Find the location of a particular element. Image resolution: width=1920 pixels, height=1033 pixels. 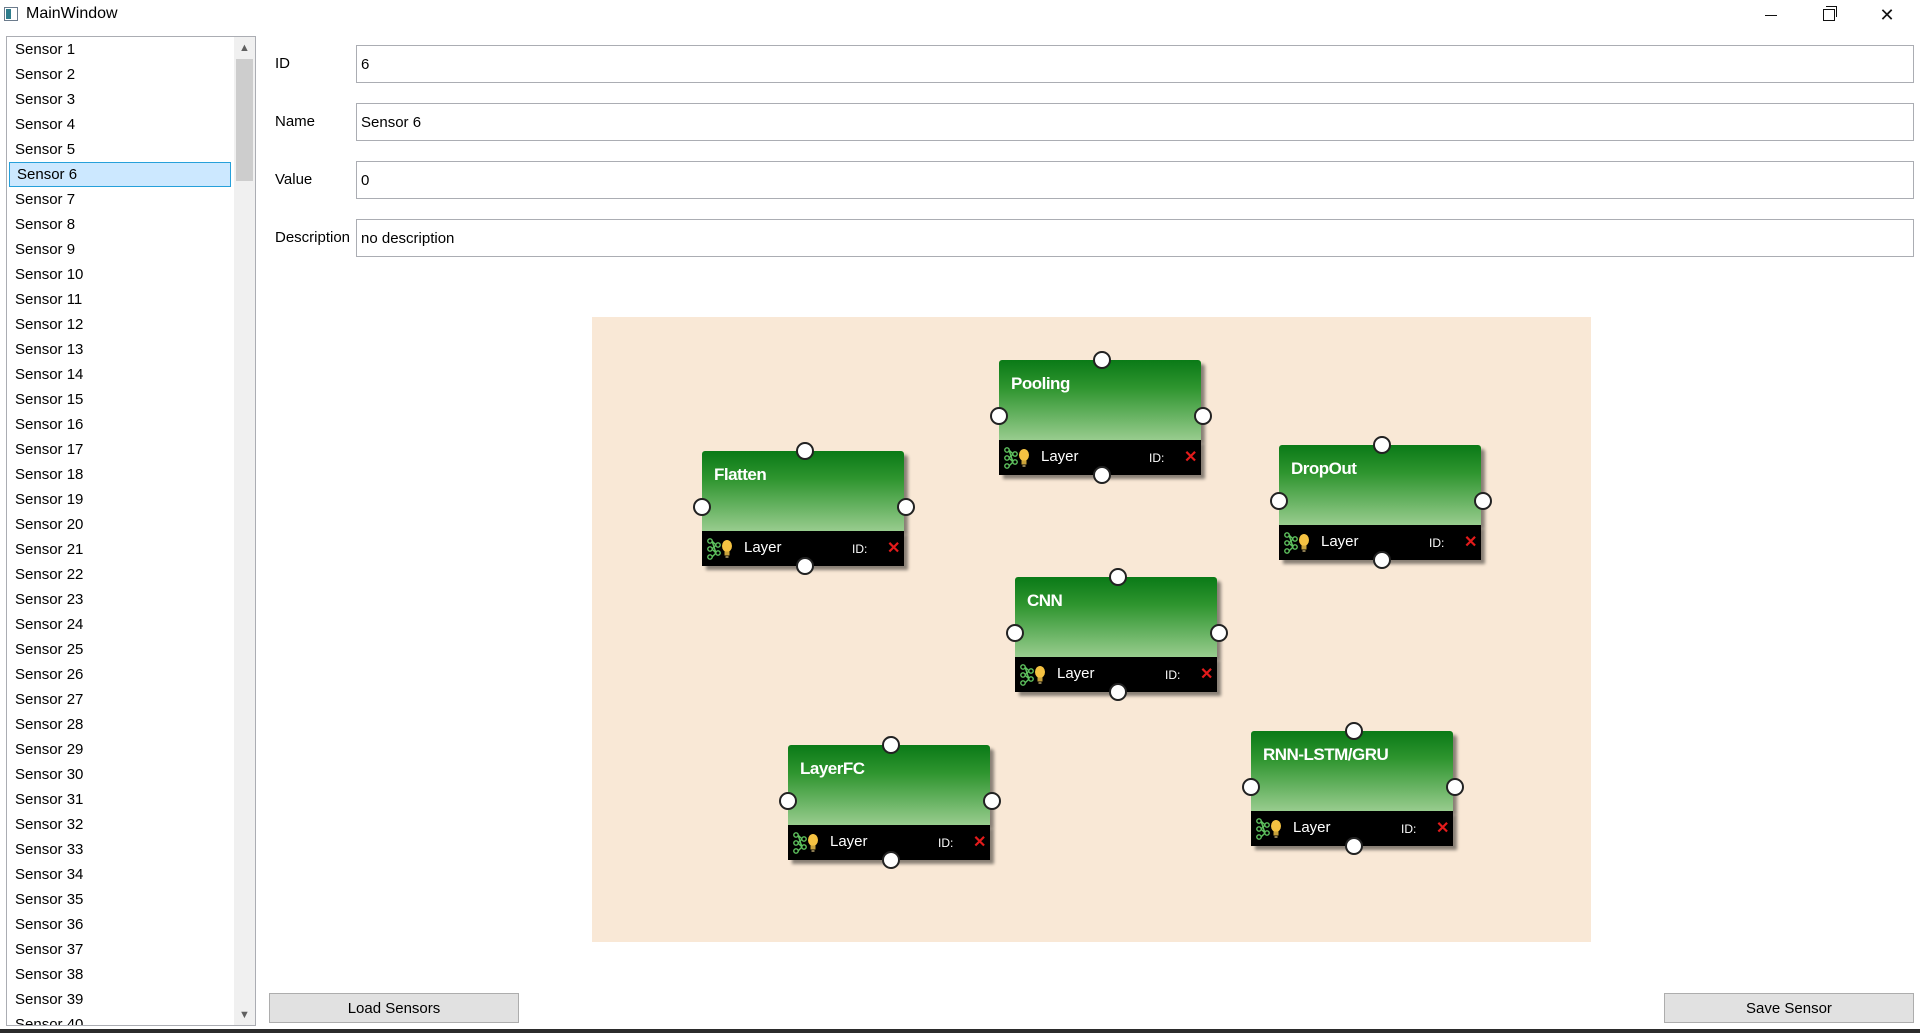

list-item: Sensor 13 is located at coordinates (120, 349).